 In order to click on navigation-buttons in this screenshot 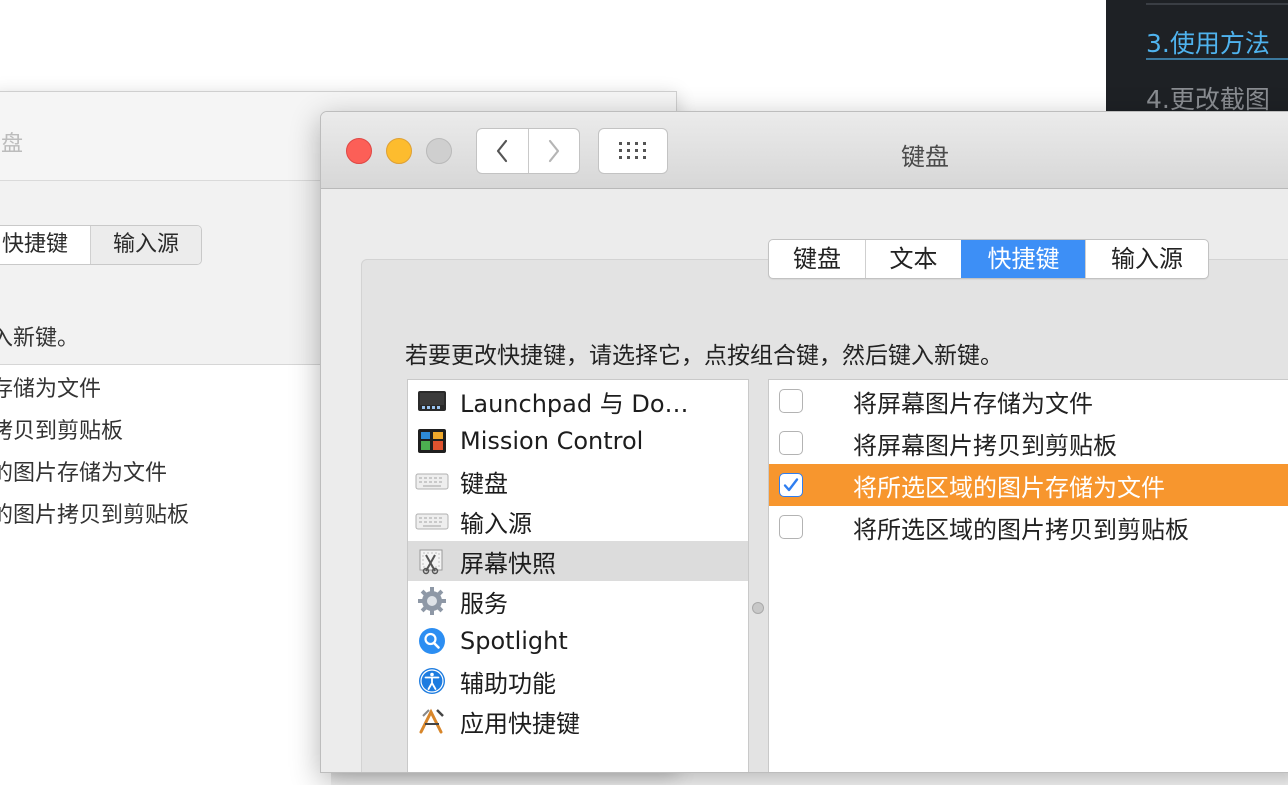, I will do `click(528, 151)`.